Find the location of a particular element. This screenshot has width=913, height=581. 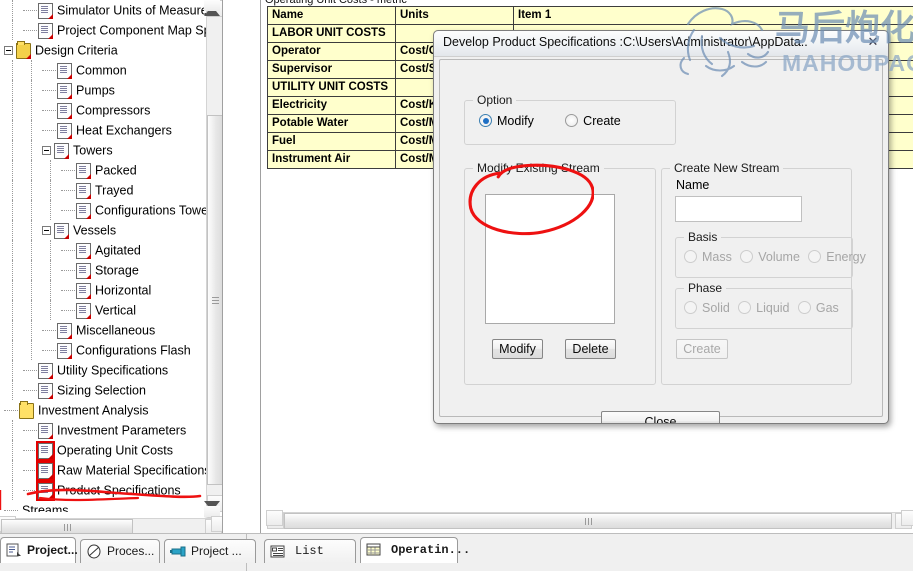

tree-item-raw-material-specifications: Raw Material Specifications is located at coordinates (104, 470).